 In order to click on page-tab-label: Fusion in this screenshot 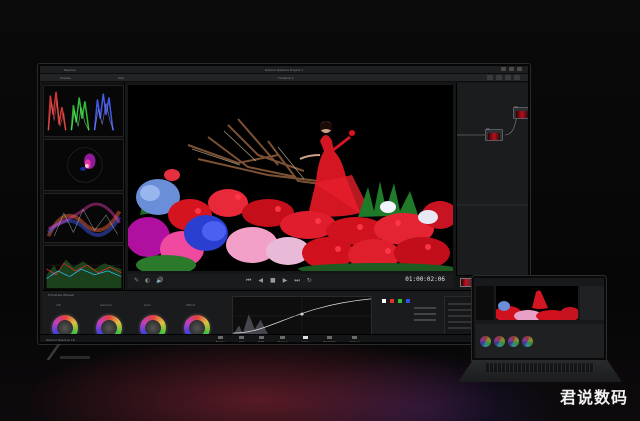, I will do `click(283, 342)`.